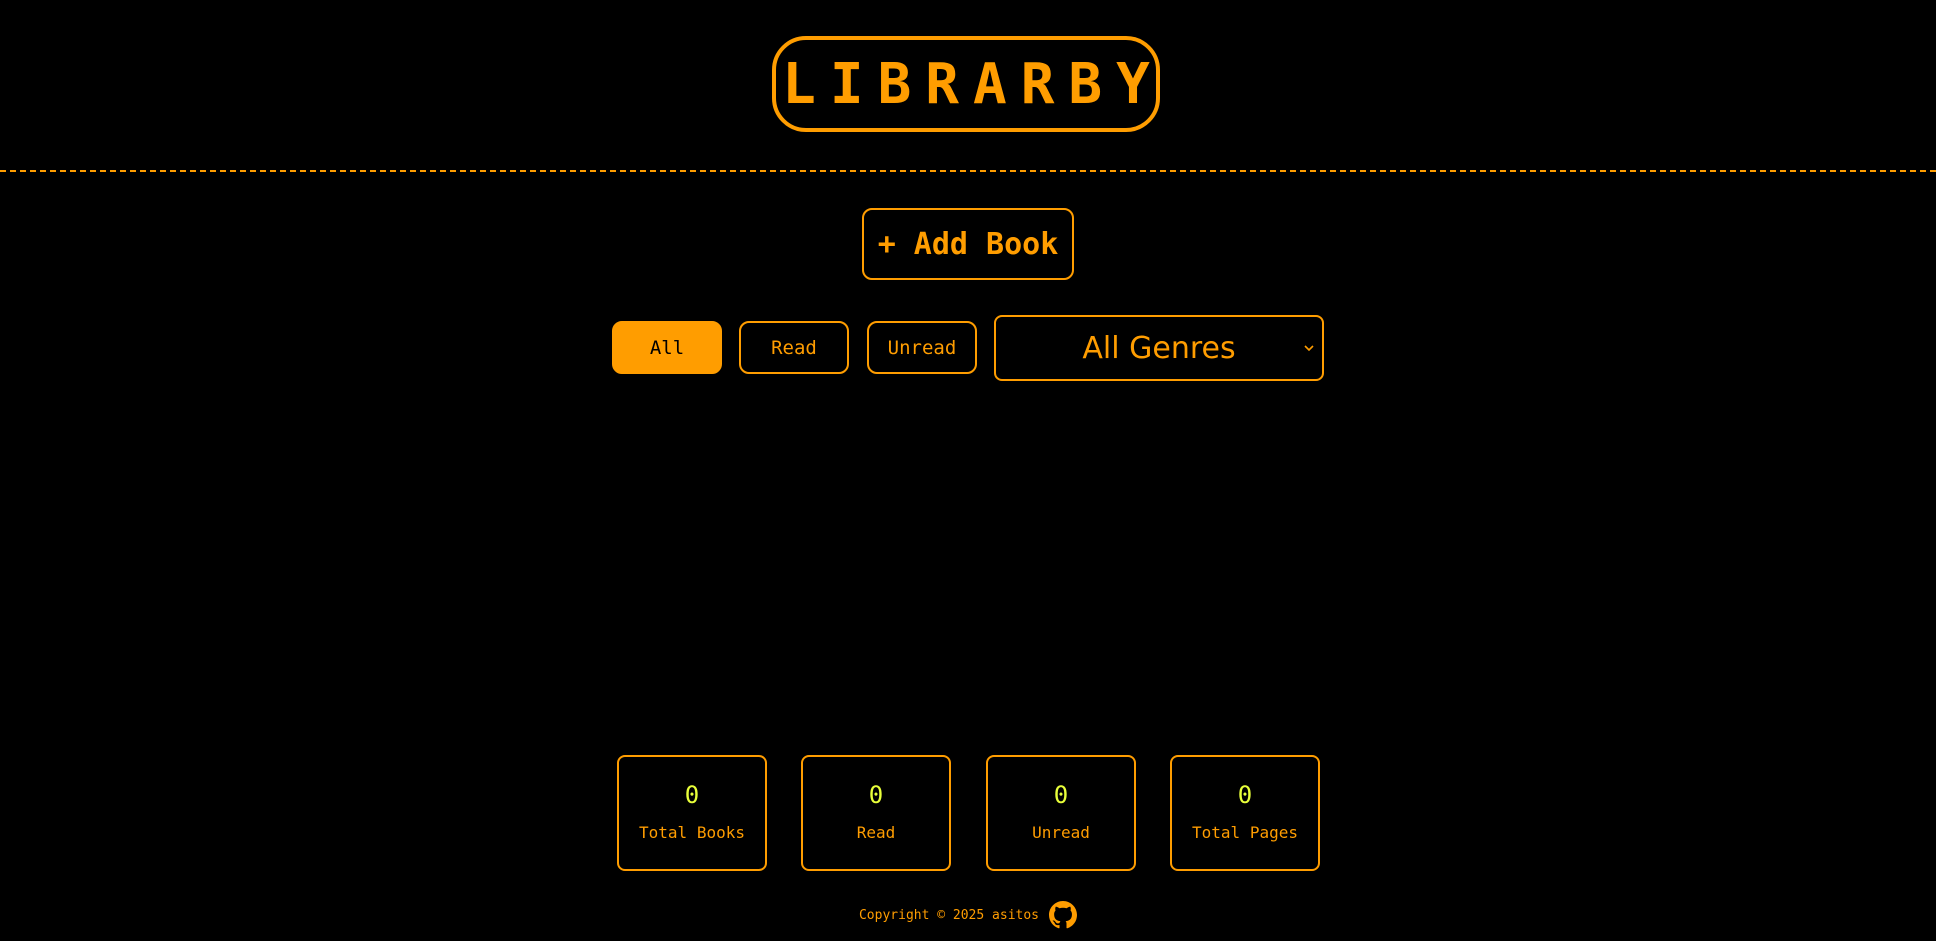 The width and height of the screenshot is (1936, 941). What do you see at coordinates (968, 244) in the screenshot?
I see `add-book-button: + Add Book` at bounding box center [968, 244].